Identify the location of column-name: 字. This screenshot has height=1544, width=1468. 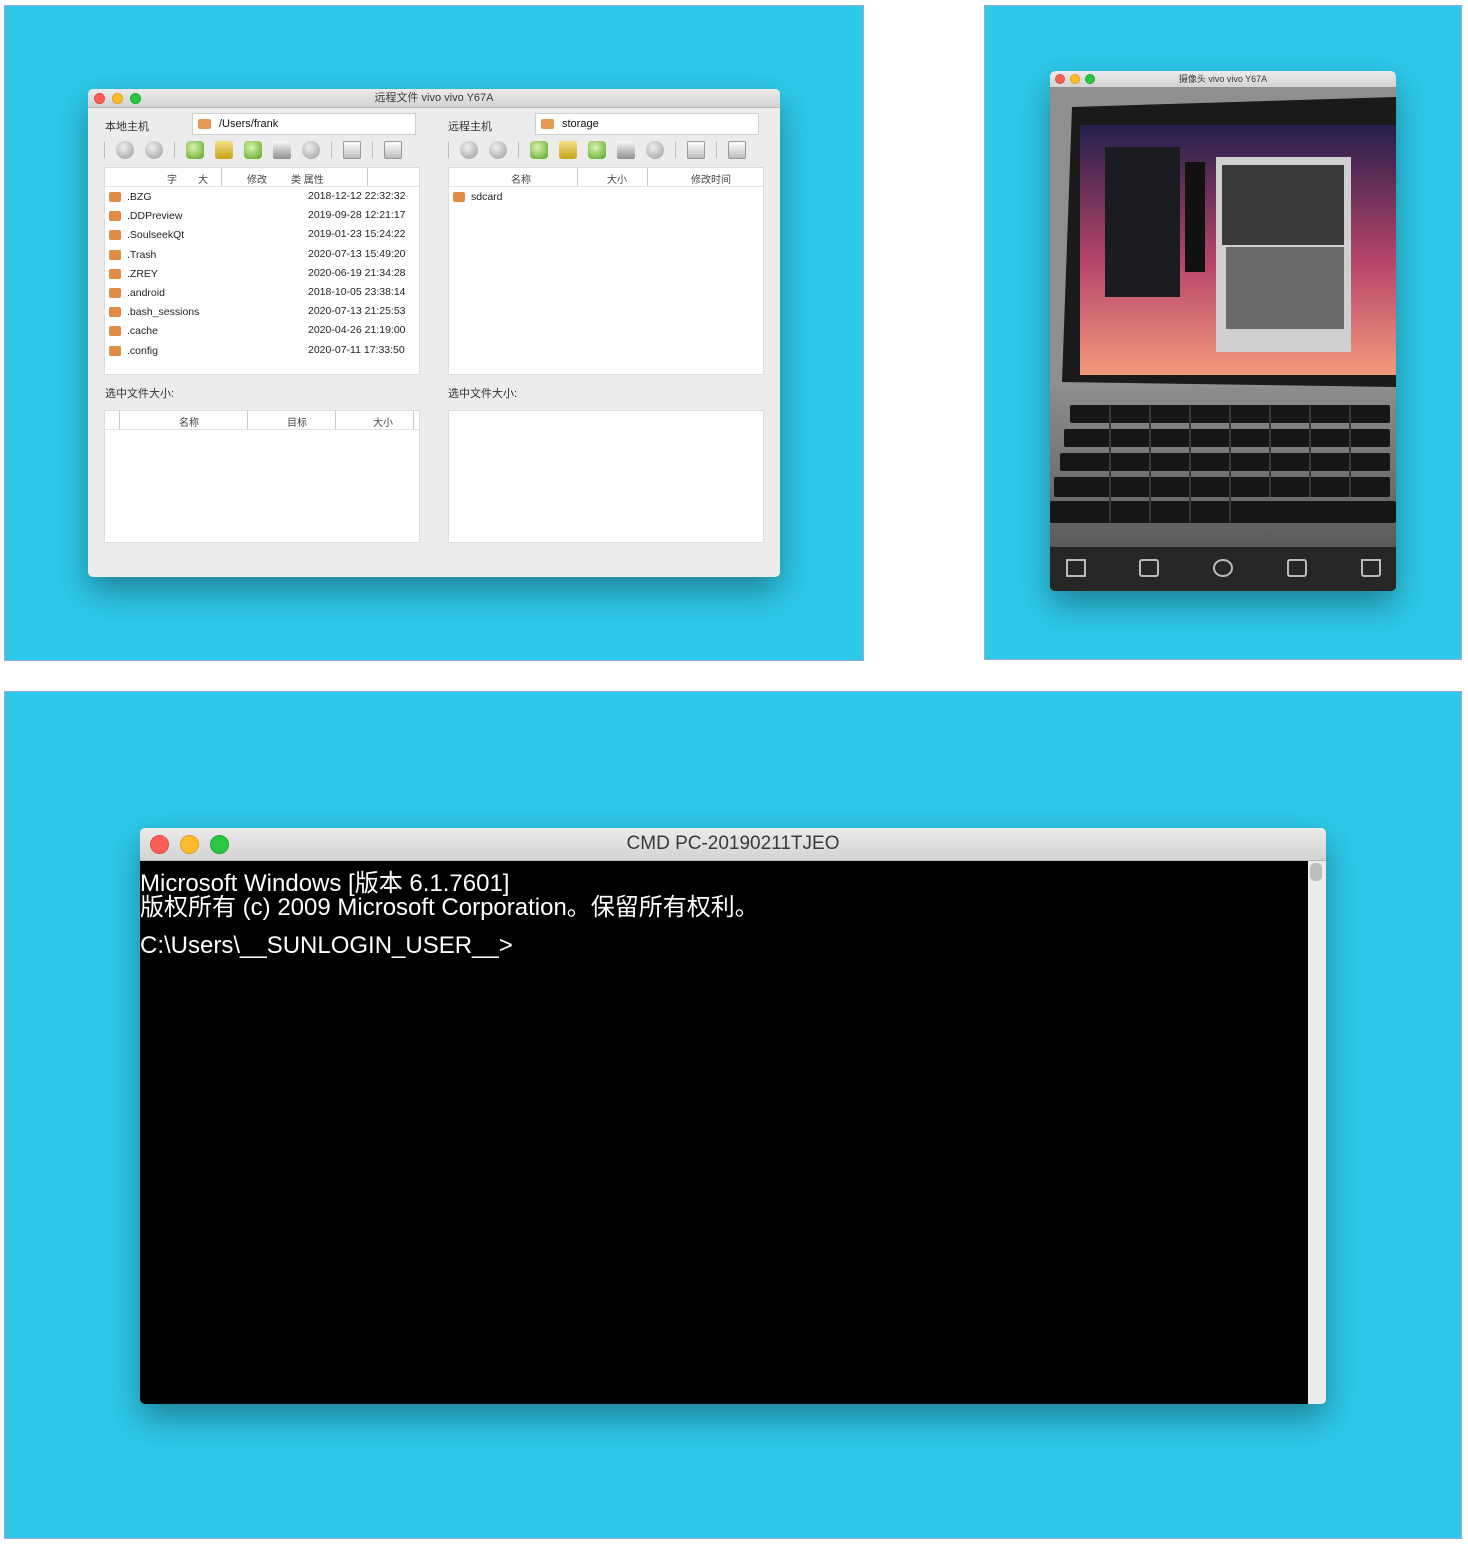
(172, 178).